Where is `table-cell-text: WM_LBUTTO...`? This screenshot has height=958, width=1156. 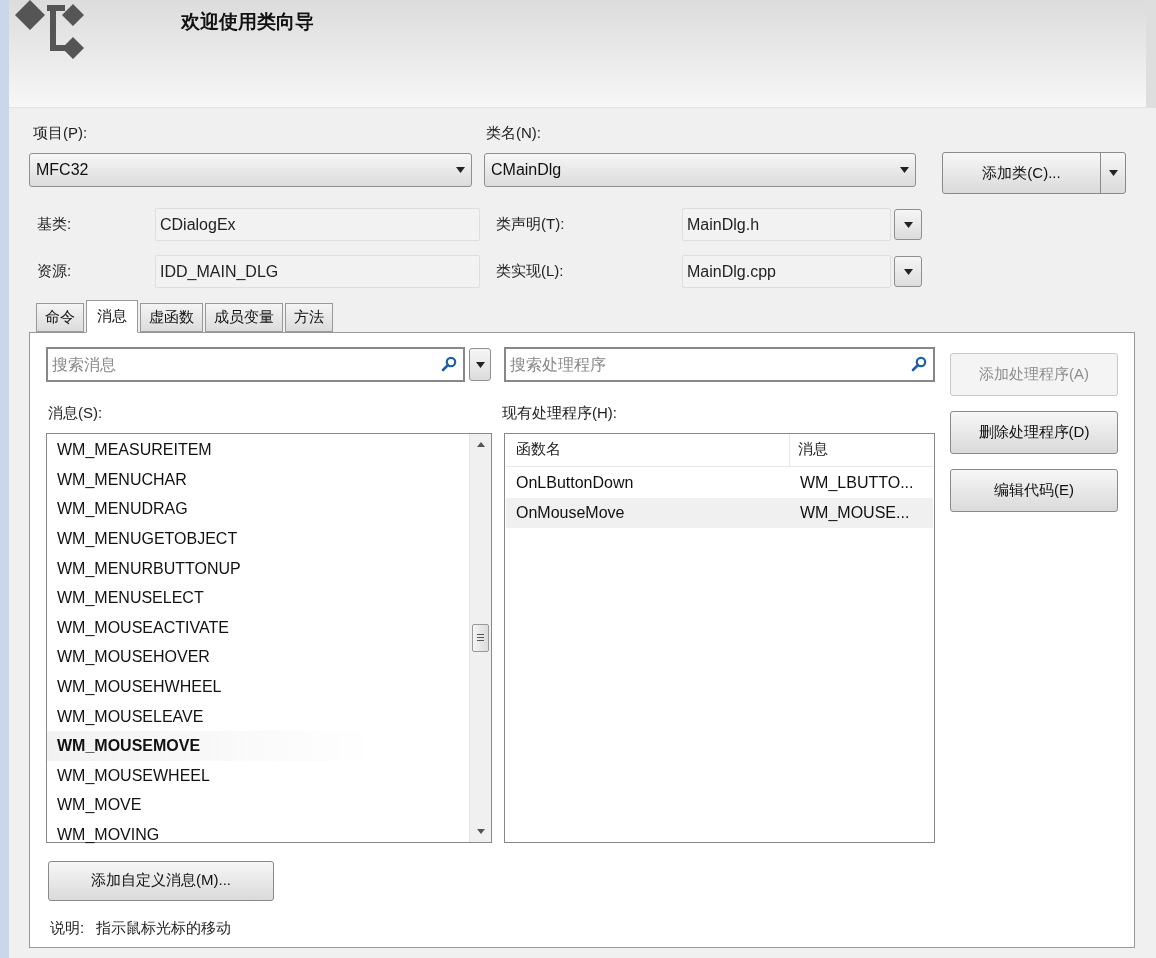 table-cell-text: WM_LBUTTO... is located at coordinates (857, 483).